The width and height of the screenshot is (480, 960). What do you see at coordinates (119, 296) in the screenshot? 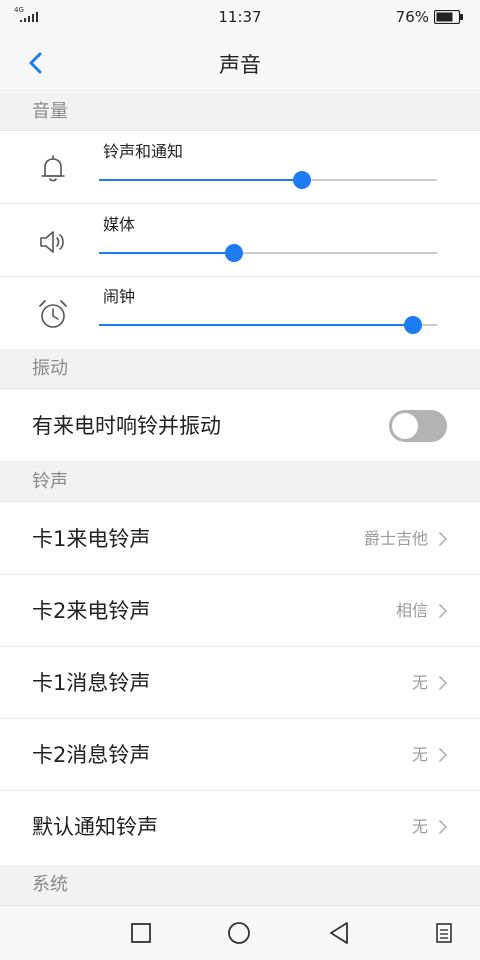
I see `volume-label-alarm: 闹钟` at bounding box center [119, 296].